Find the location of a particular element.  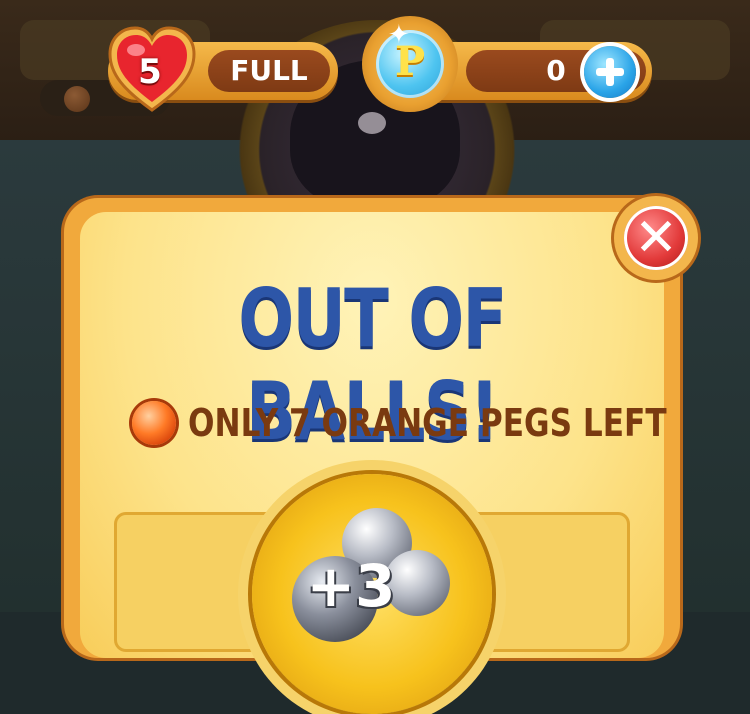

p-coin-icon: P ✦ is located at coordinates (410, 64).